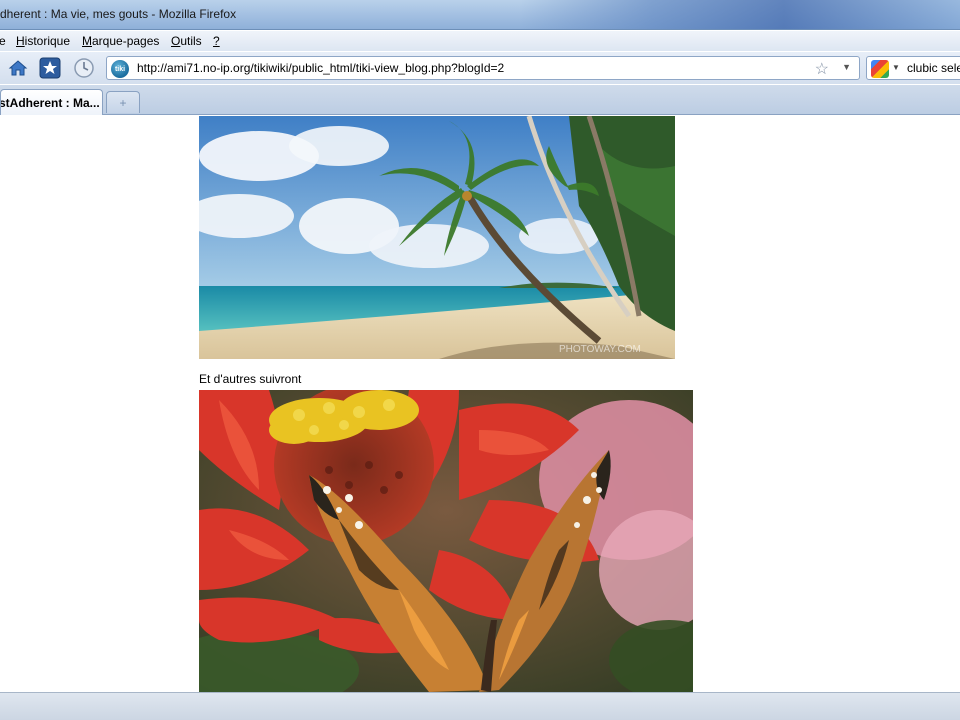 Image resolution: width=960 pixels, height=720 pixels. What do you see at coordinates (480, 41) in the screenshot?
I see `menu-bar: e Historique Marque-pages Outils ?` at bounding box center [480, 41].